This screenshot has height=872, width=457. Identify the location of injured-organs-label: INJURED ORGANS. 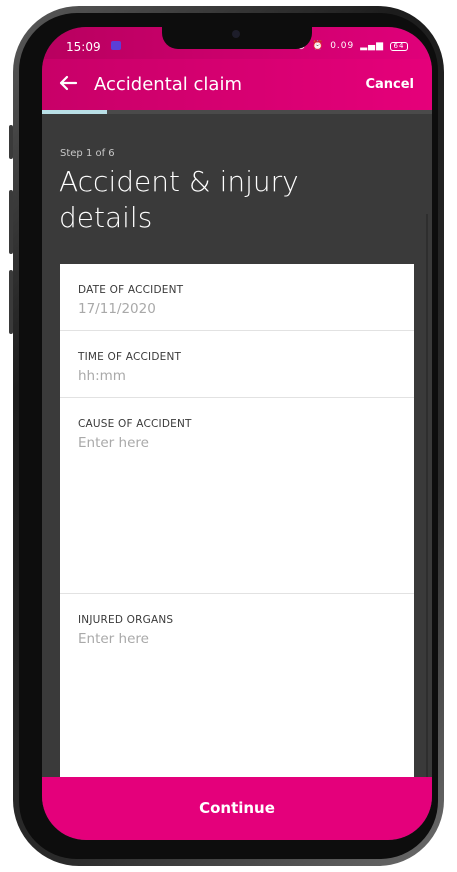
(126, 620).